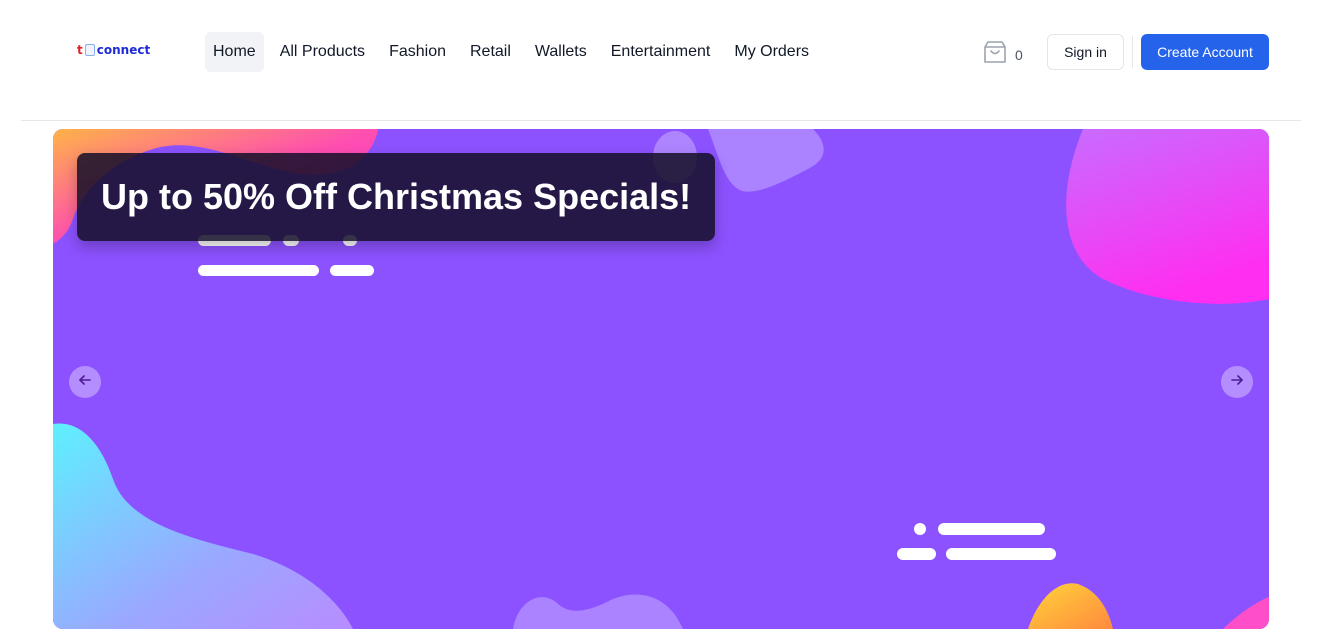 Image resolution: width=1326 pixels, height=629 pixels. Describe the element at coordinates (1019, 54) in the screenshot. I see `cart-count: 0` at that location.